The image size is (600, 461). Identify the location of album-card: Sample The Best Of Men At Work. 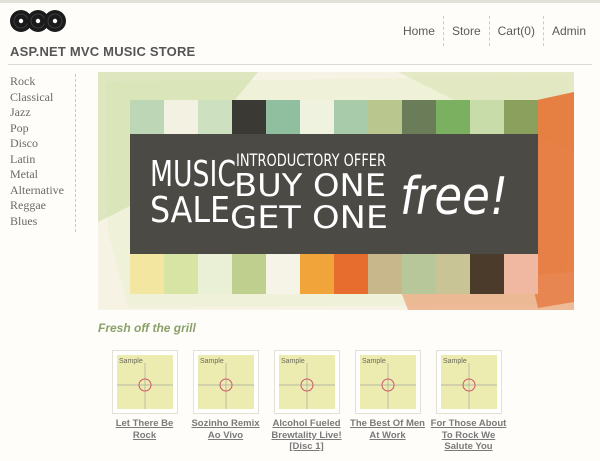
(387, 401).